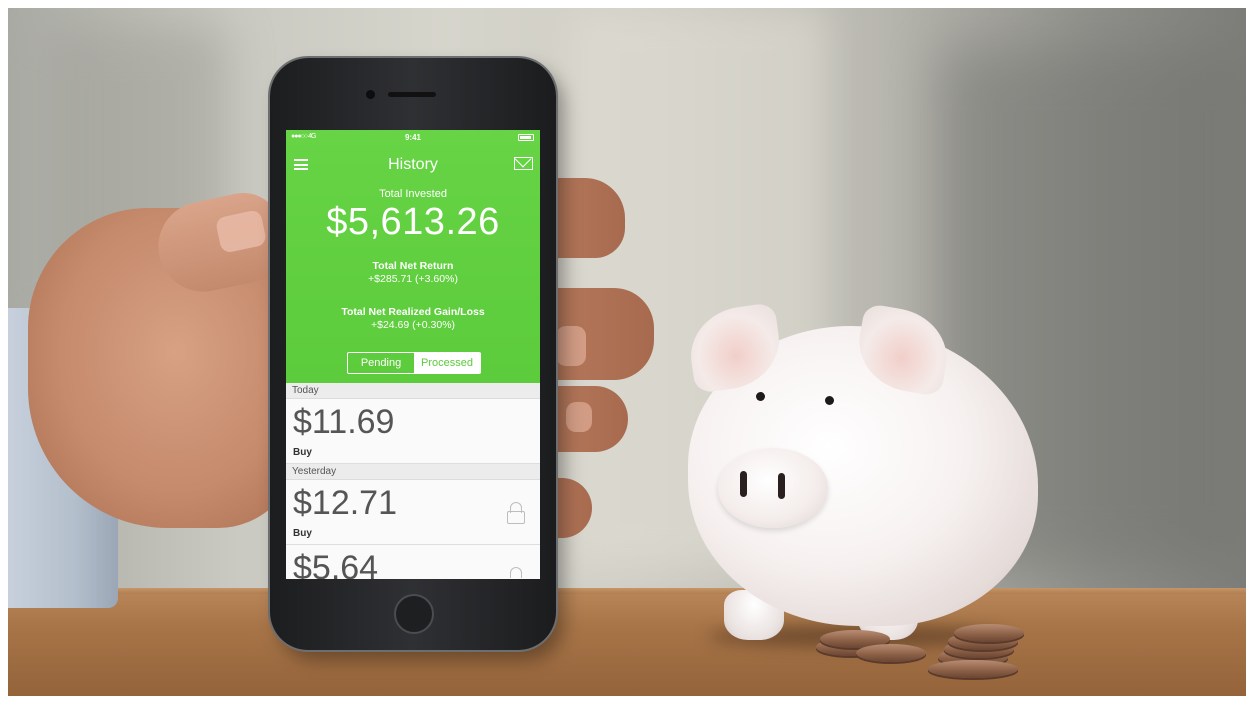 The width and height of the screenshot is (1254, 702). I want to click on status-time: 9:41, so click(412, 137).